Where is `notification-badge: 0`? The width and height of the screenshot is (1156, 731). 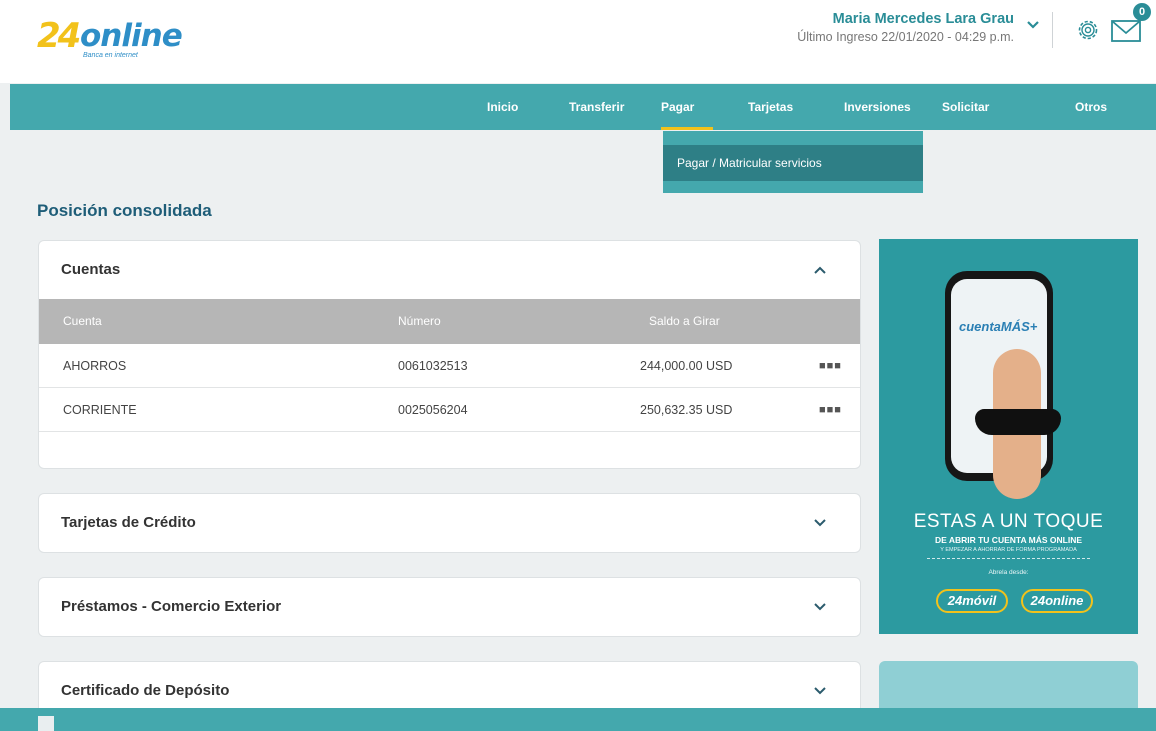
notification-badge: 0 is located at coordinates (1142, 12).